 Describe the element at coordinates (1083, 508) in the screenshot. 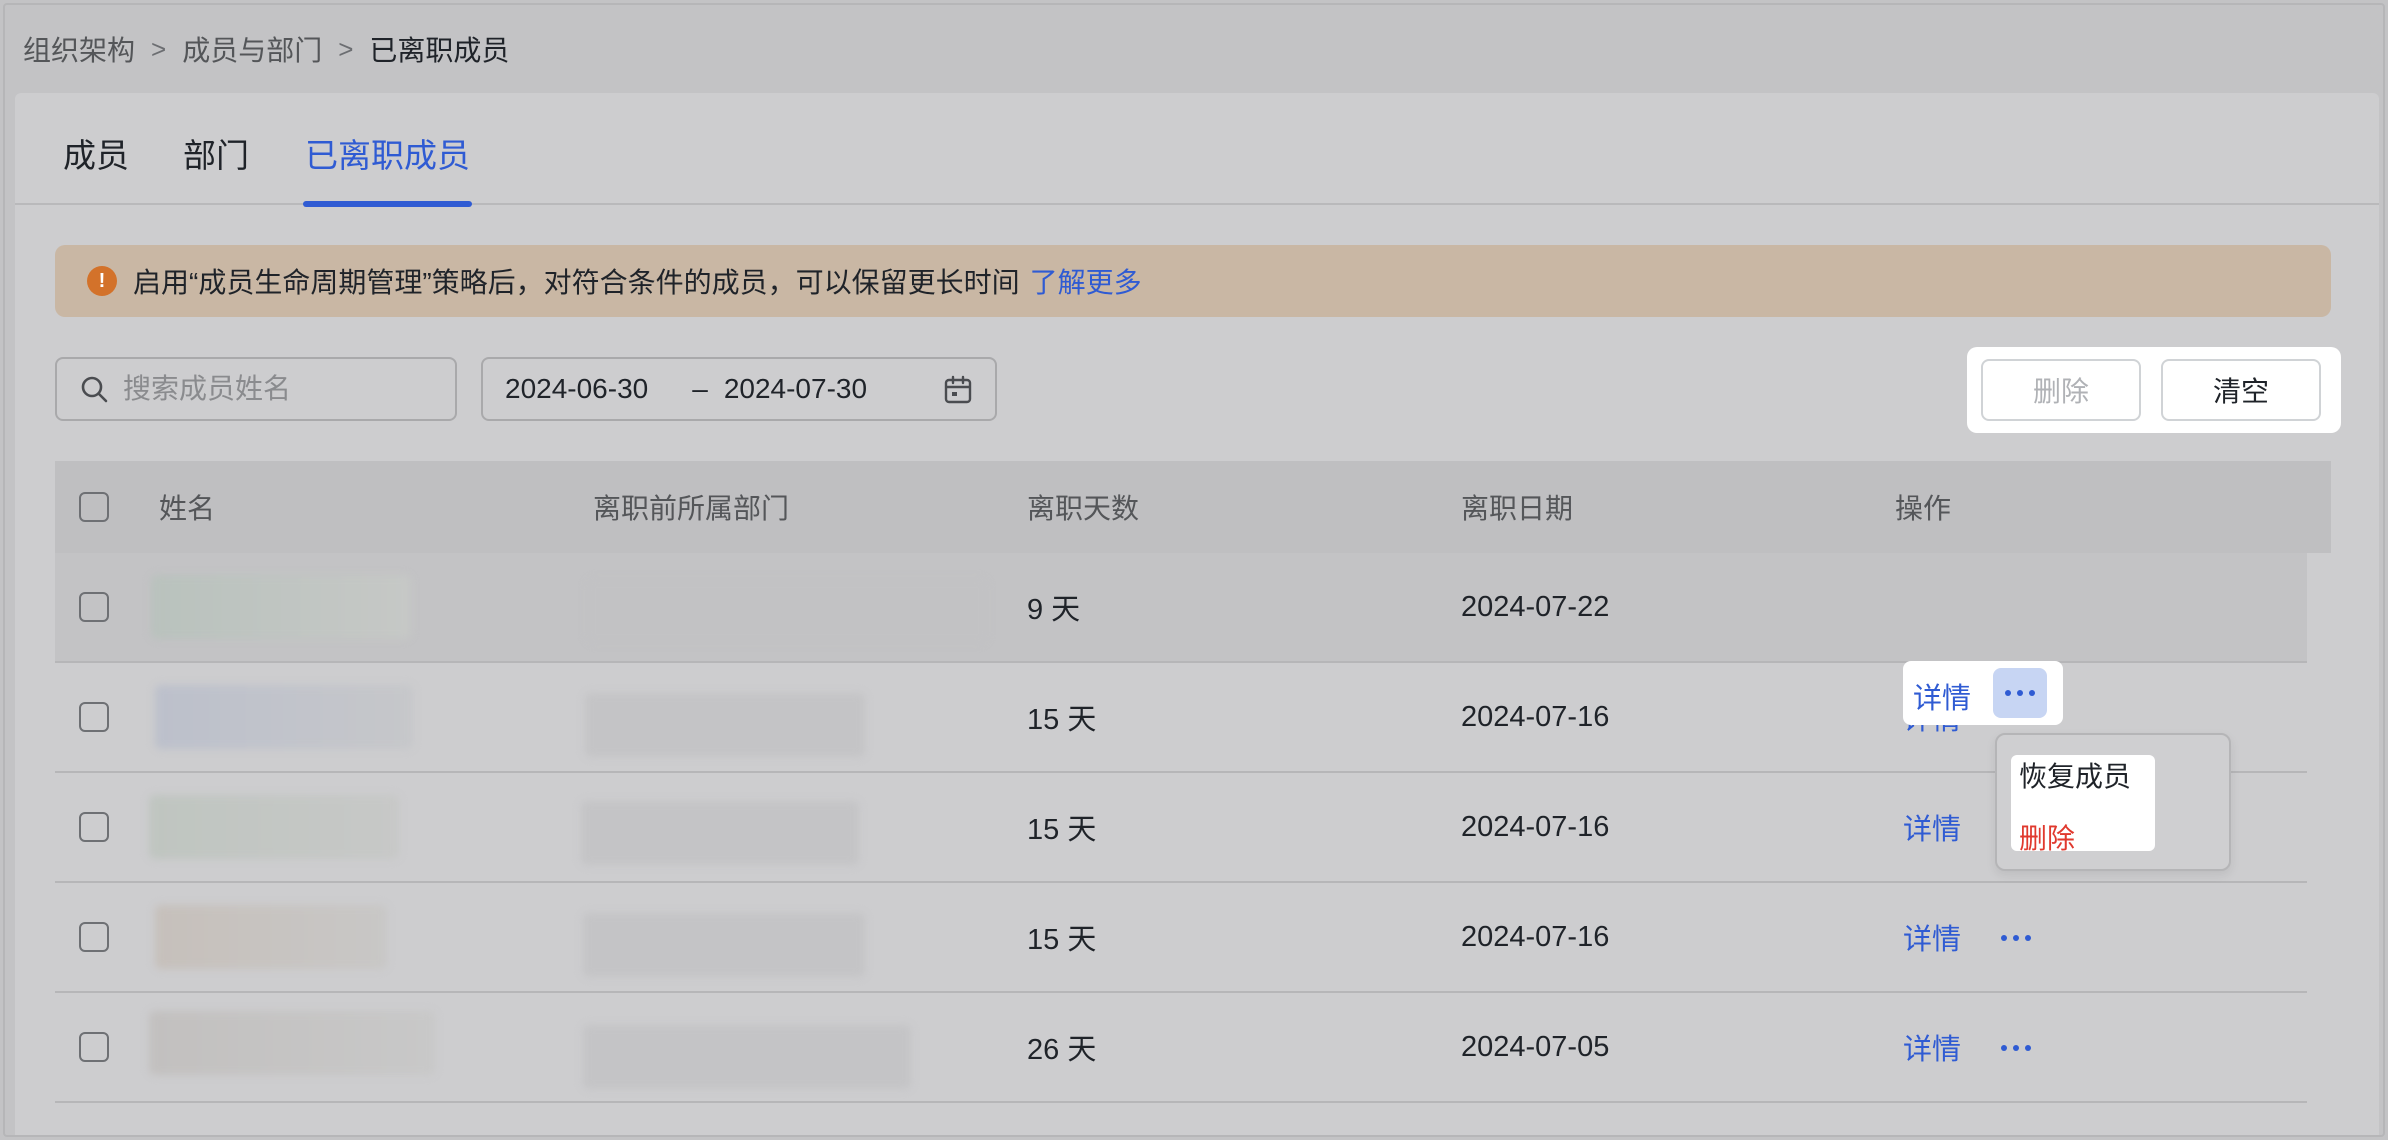

I see `col-days: 离职天数` at that location.